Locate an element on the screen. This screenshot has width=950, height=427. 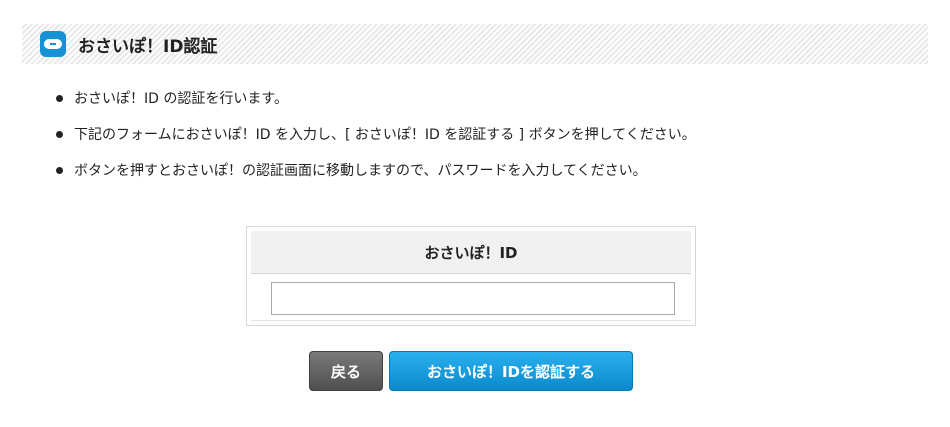
id-form: おさいぽ！ID is located at coordinates (471, 276).